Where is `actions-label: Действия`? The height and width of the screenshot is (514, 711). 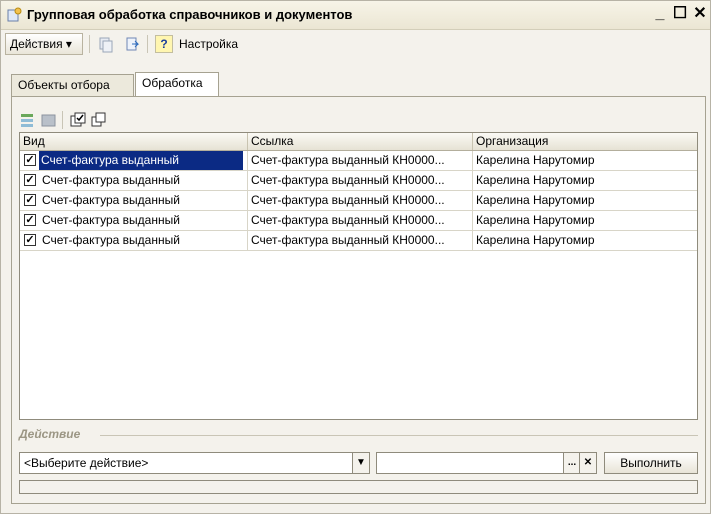
actions-label: Действия is located at coordinates (36, 44).